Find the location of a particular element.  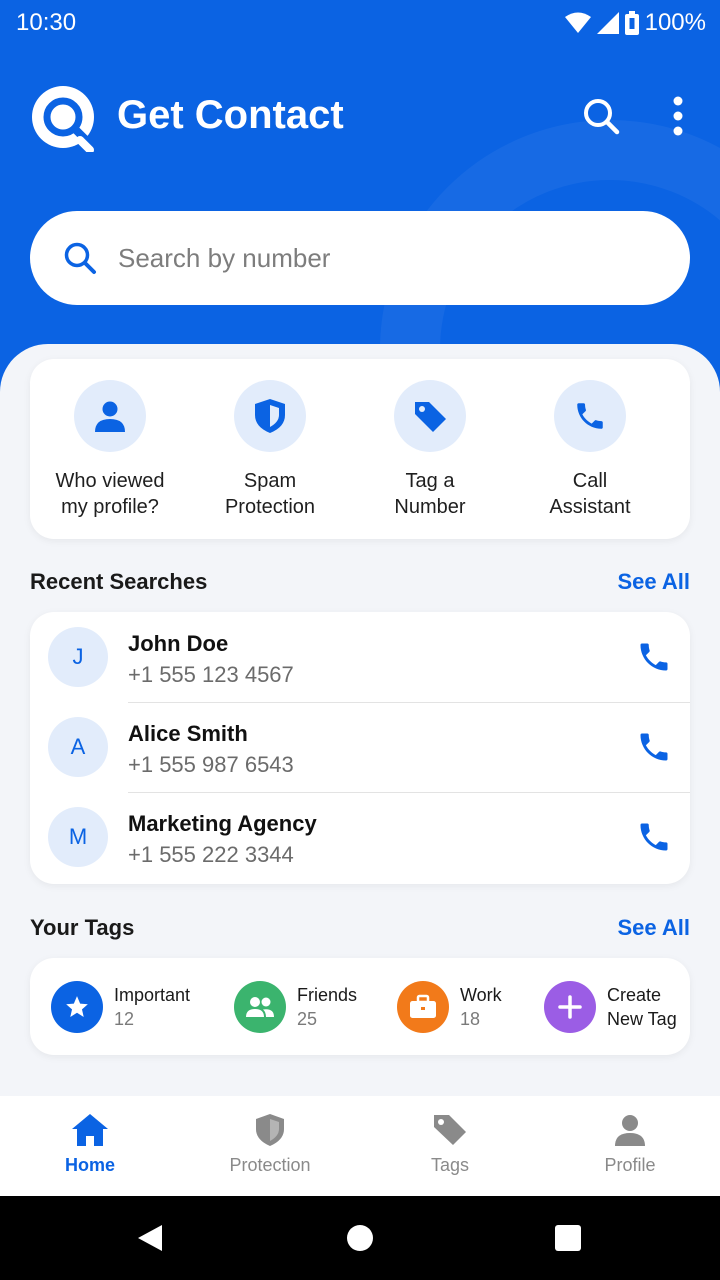

app-title: Get Contact is located at coordinates (230, 115).